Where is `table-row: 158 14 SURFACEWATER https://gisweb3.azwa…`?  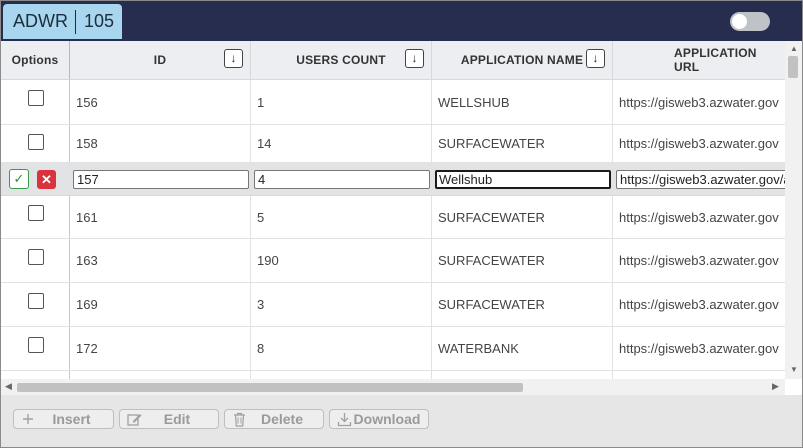
table-row: 158 14 SURFACEWATER https://gisweb3.azwa… is located at coordinates (393, 144).